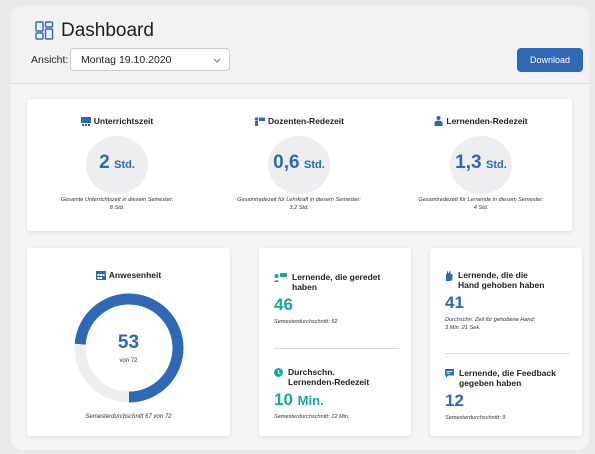 The width and height of the screenshot is (595, 454). Describe the element at coordinates (299, 208) in the screenshot. I see `stat-note-line2: 3,2 Std.` at that location.